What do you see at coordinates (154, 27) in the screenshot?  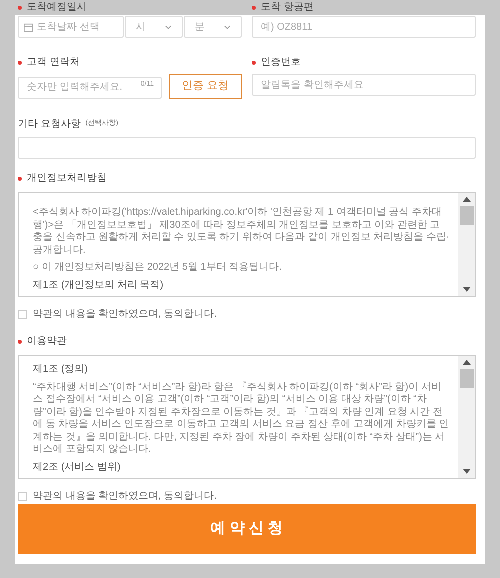 I see `select-field: 시` at bounding box center [154, 27].